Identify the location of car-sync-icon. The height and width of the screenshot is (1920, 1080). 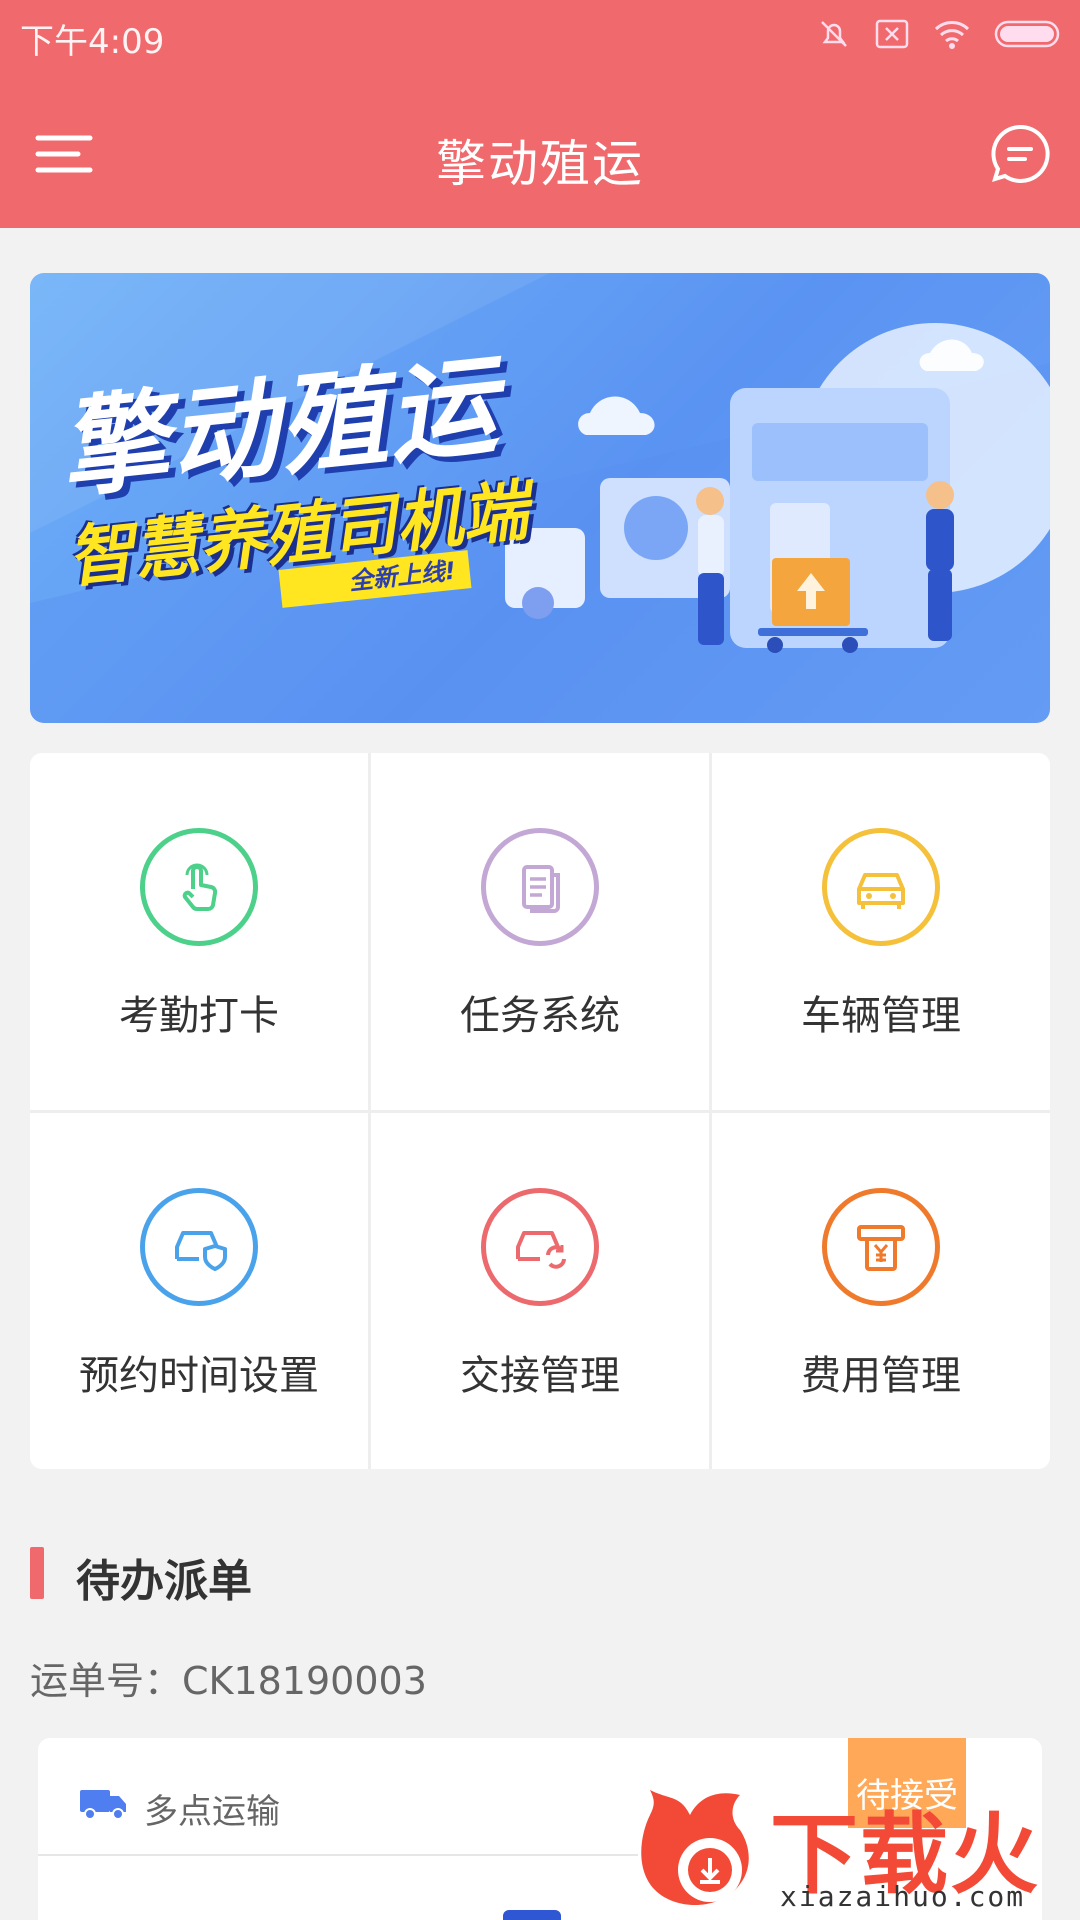
(541, 1250).